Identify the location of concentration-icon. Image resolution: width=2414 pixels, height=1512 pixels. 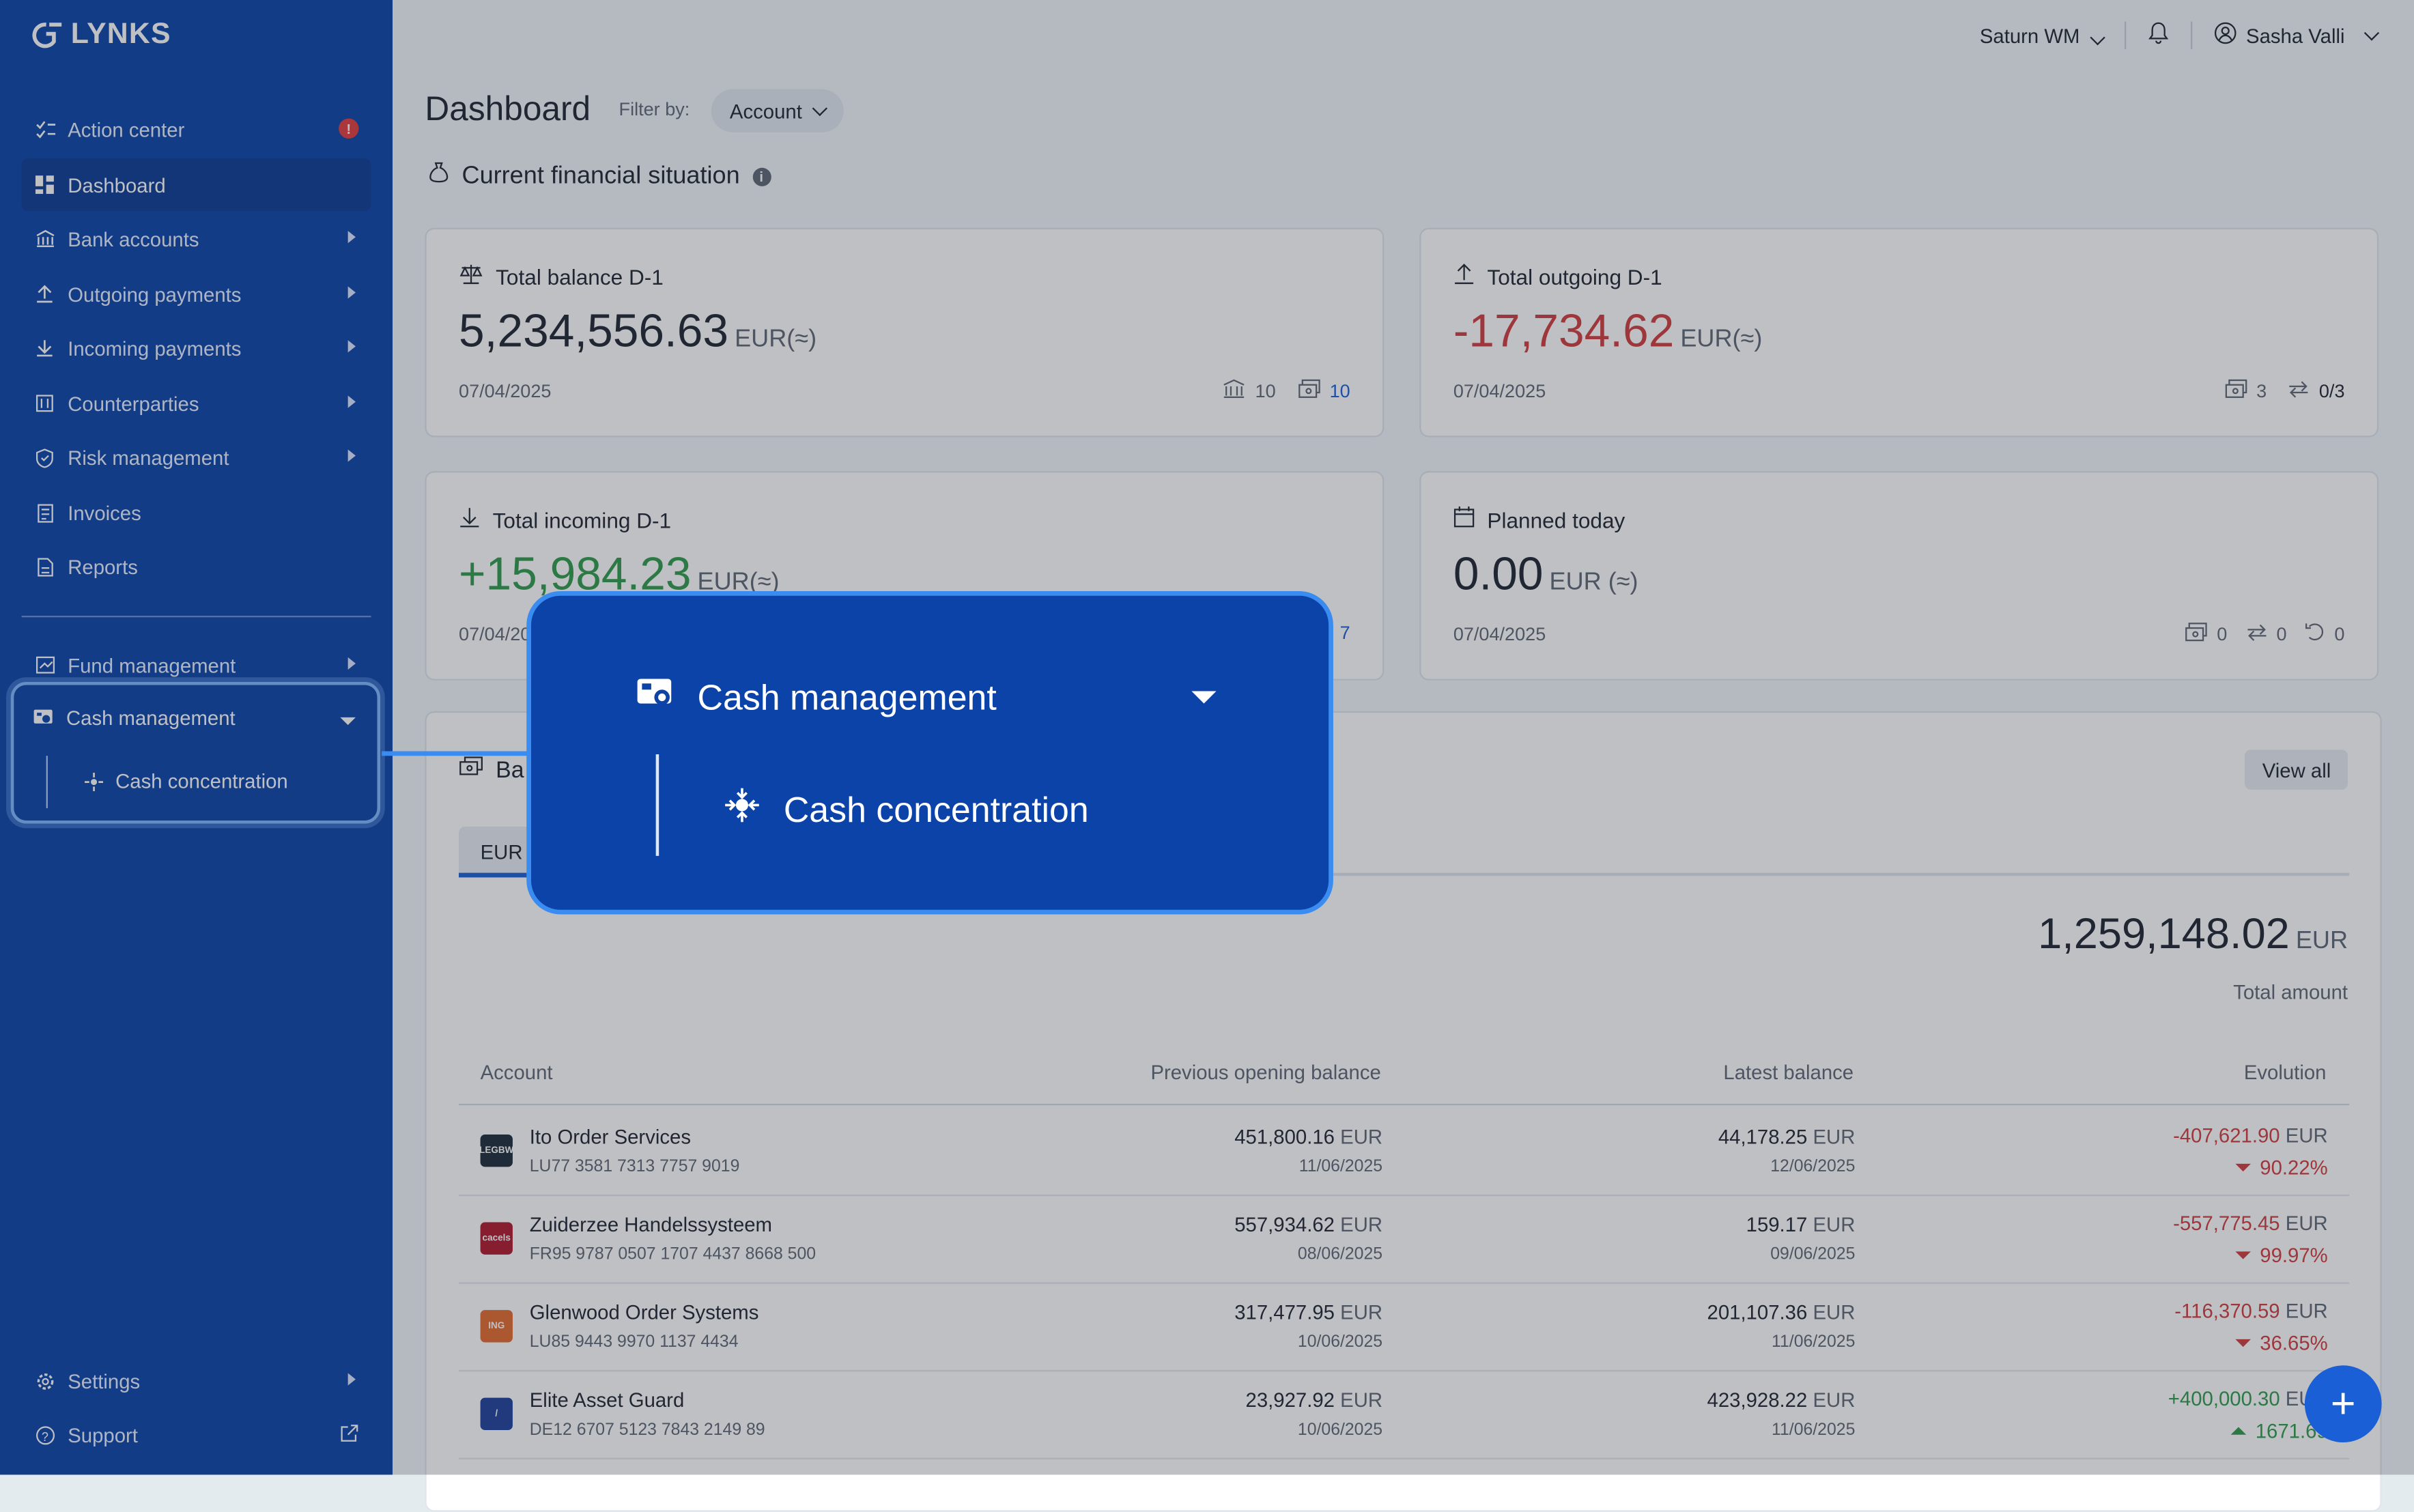
(743, 809).